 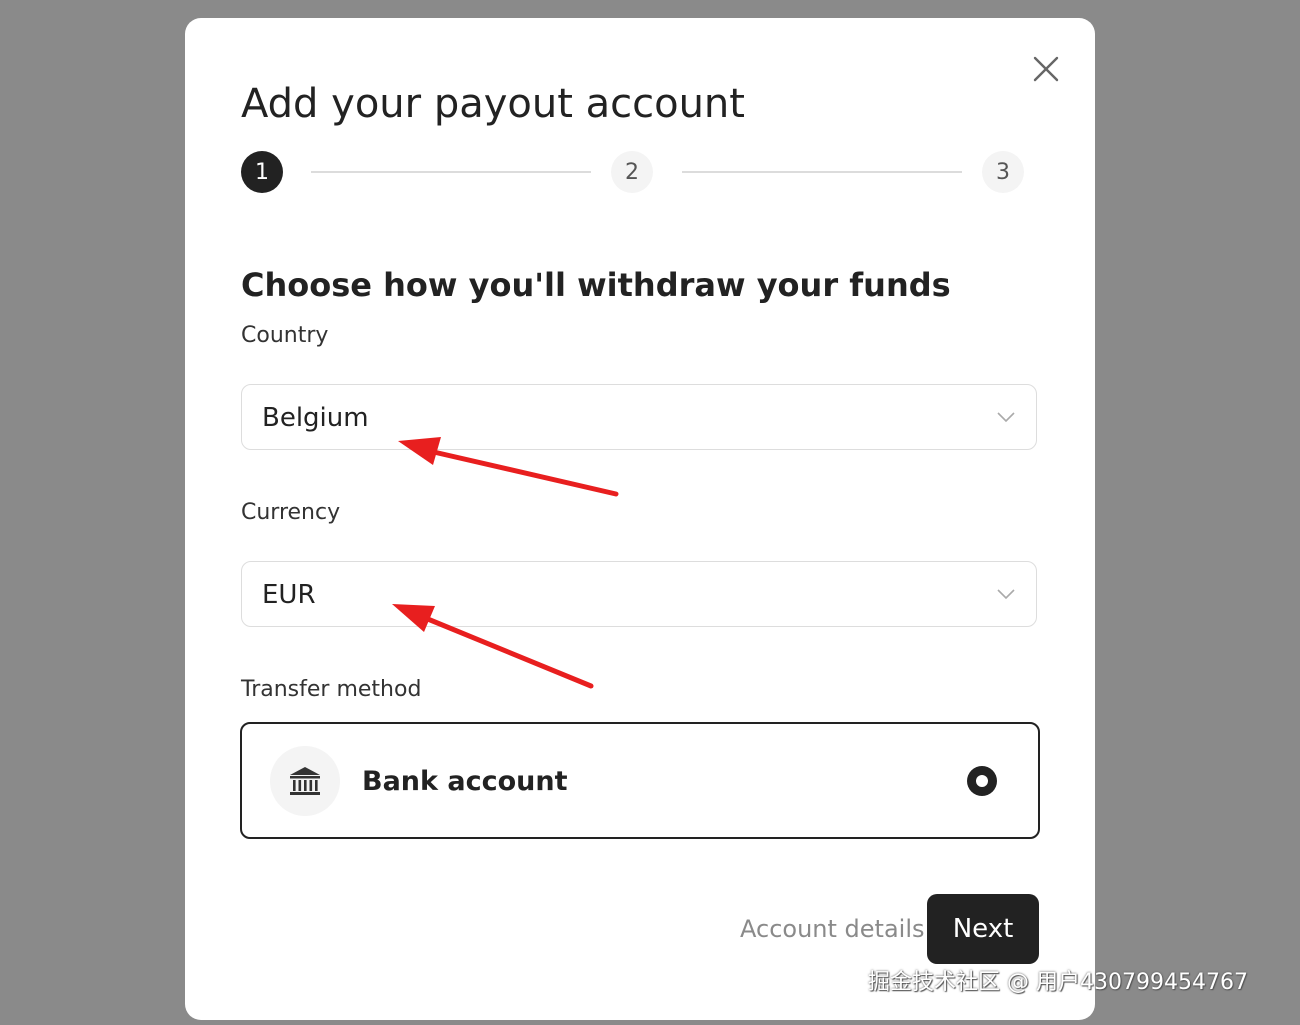 I want to click on bank-account-option: Bank account, so click(x=640, y=780).